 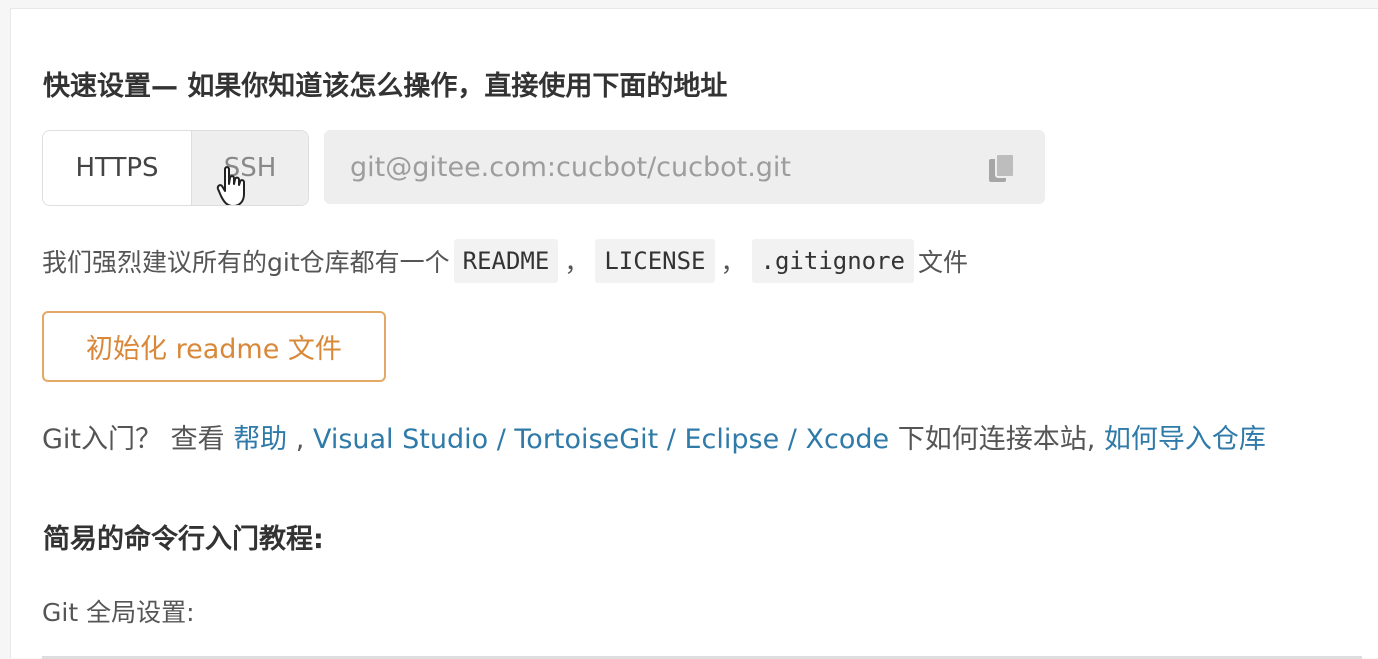 What do you see at coordinates (400, 439) in the screenshot?
I see `visual-studio-link: Visual Studio` at bounding box center [400, 439].